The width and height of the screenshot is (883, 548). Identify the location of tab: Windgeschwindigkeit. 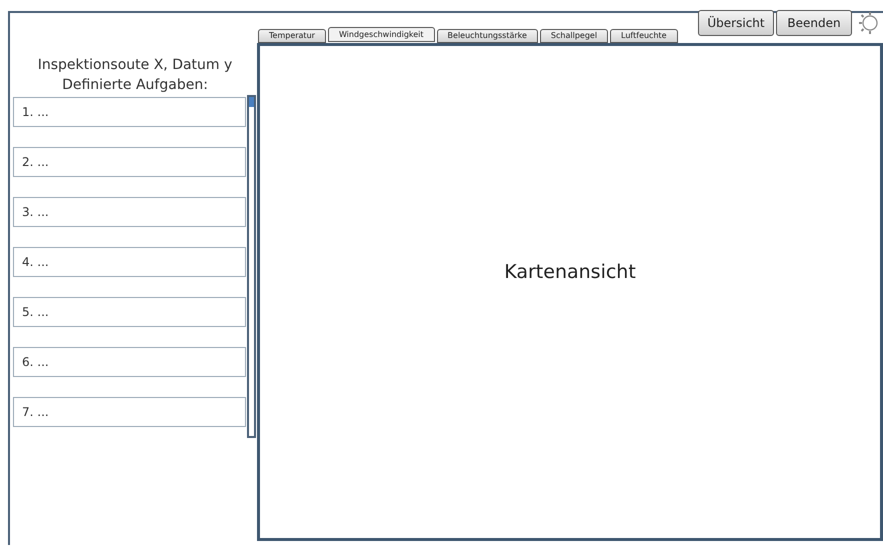
(381, 34).